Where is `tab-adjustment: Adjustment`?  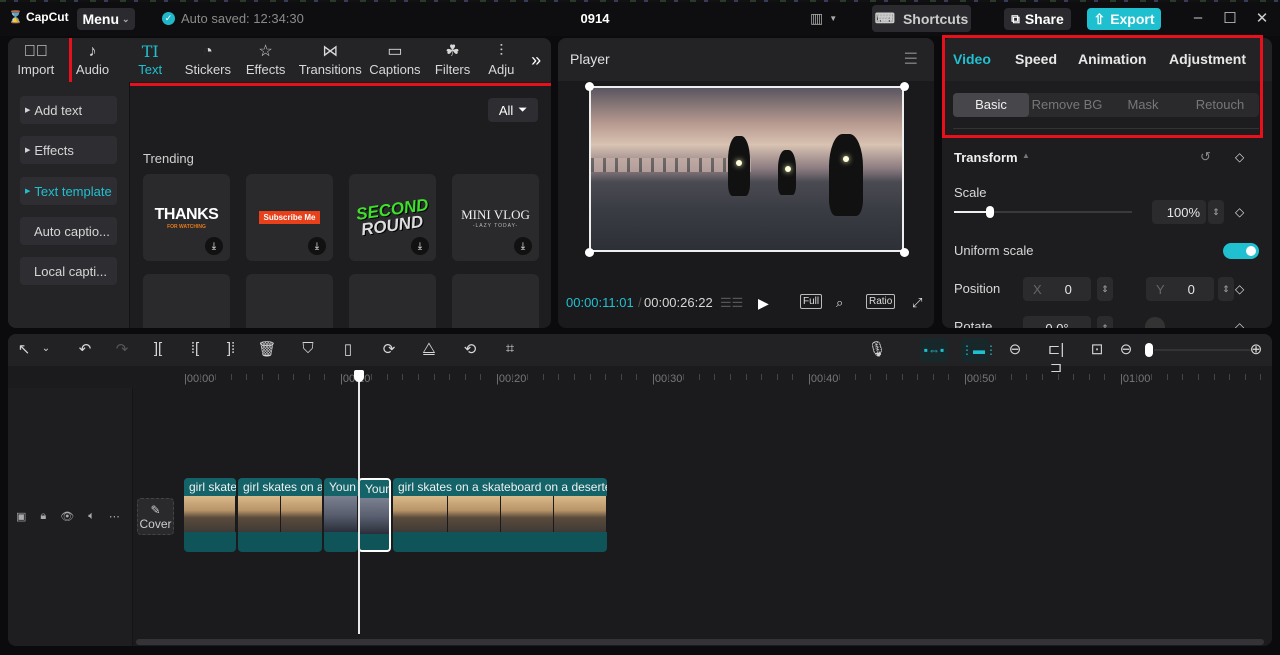 tab-adjustment: Adjustment is located at coordinates (1207, 59).